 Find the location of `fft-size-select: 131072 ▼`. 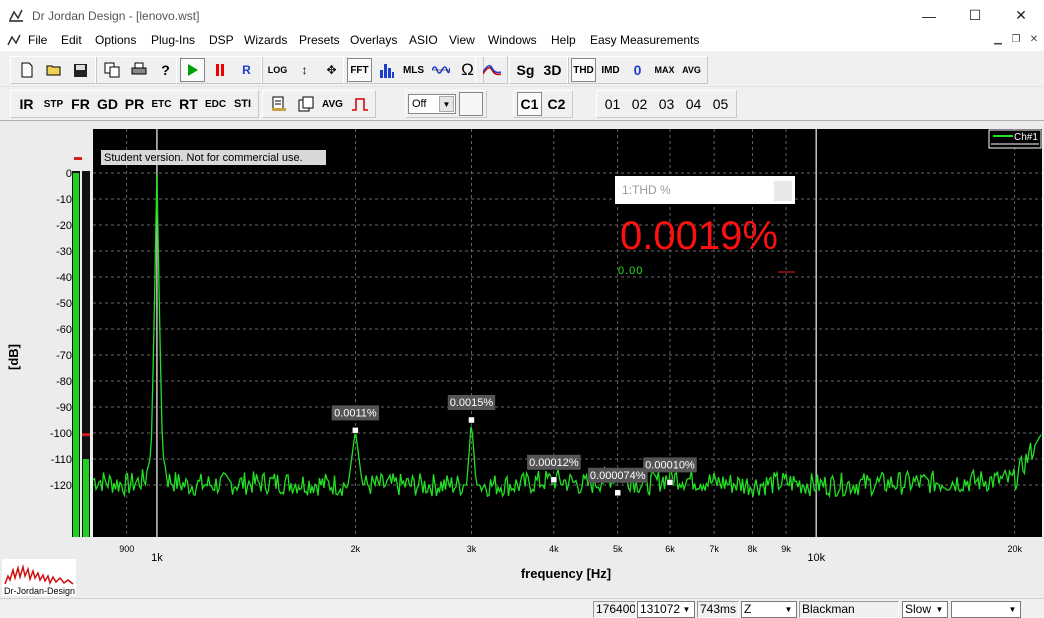

fft-size-select: 131072 ▼ is located at coordinates (666, 609).